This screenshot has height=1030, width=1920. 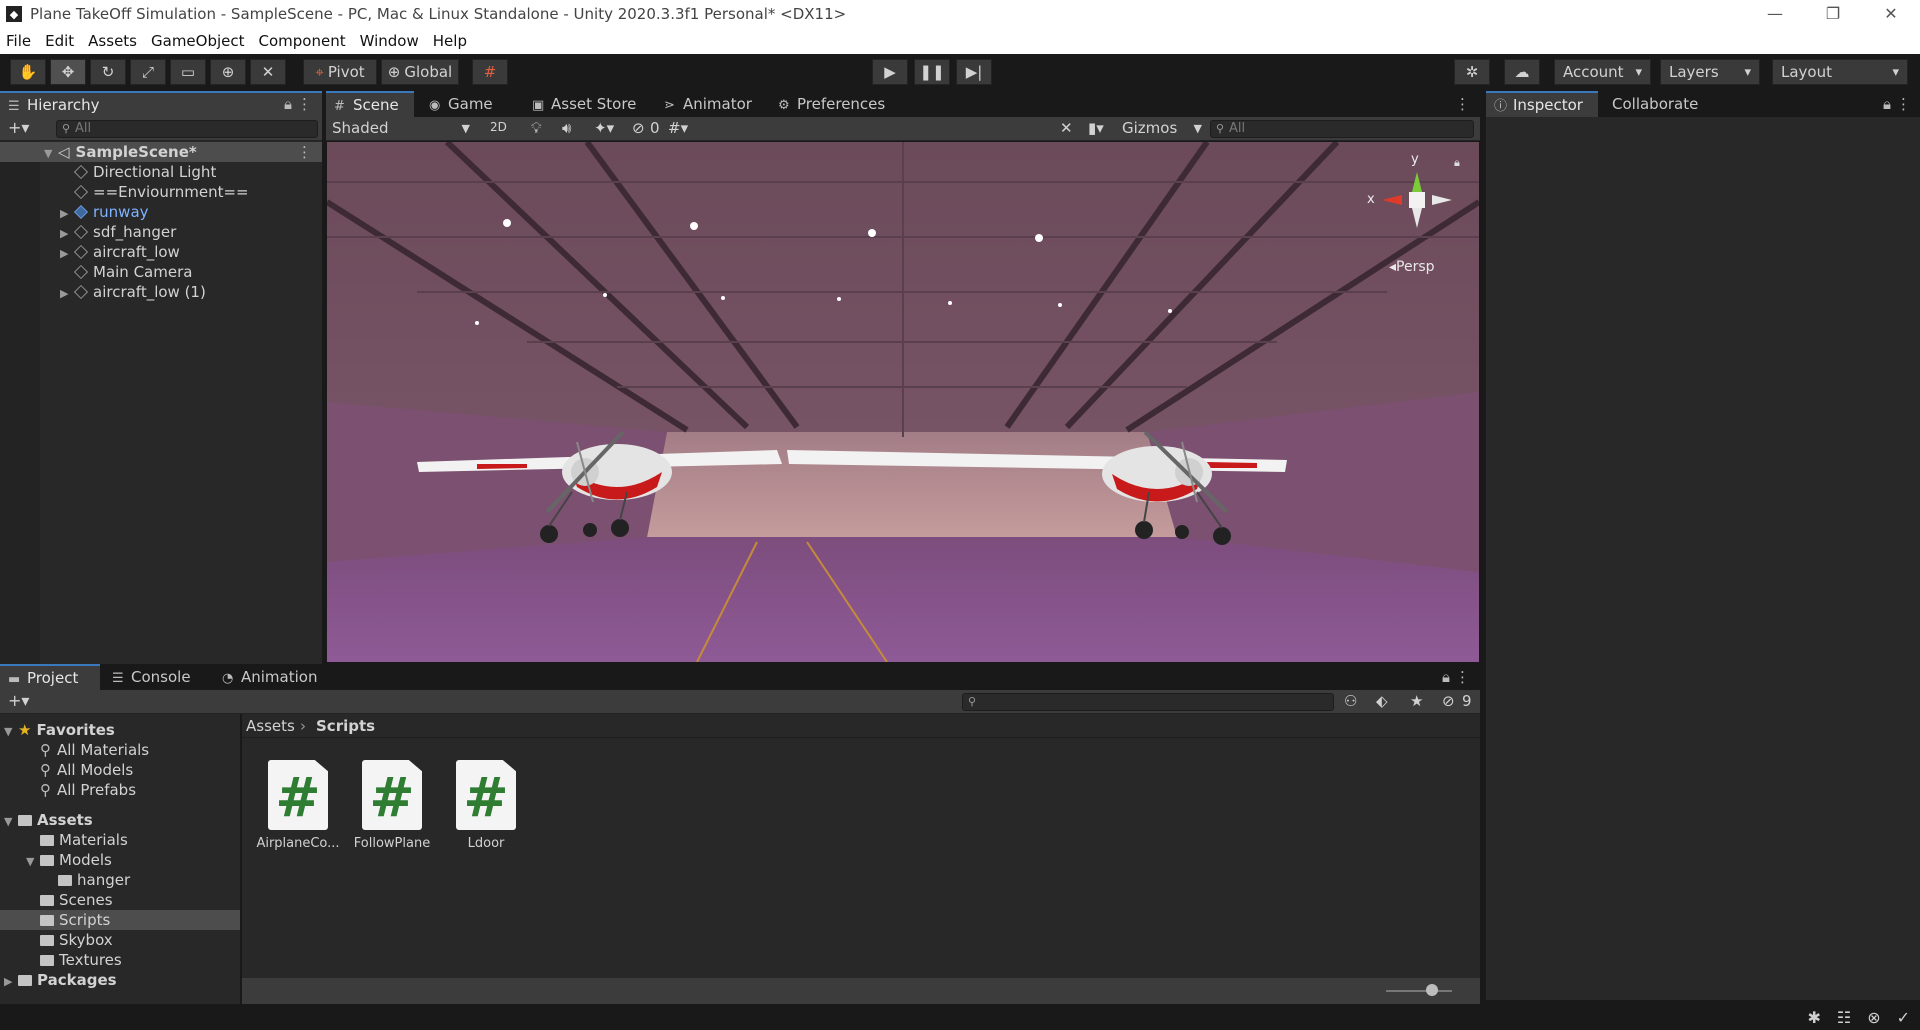 What do you see at coordinates (77, 840) in the screenshot?
I see `folder-materials: Materials` at bounding box center [77, 840].